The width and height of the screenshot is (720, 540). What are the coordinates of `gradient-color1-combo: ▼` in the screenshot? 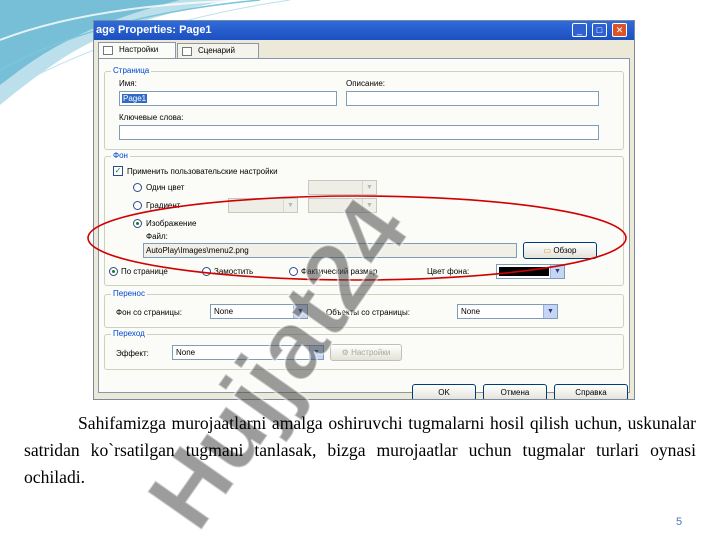 It's located at (263, 205).